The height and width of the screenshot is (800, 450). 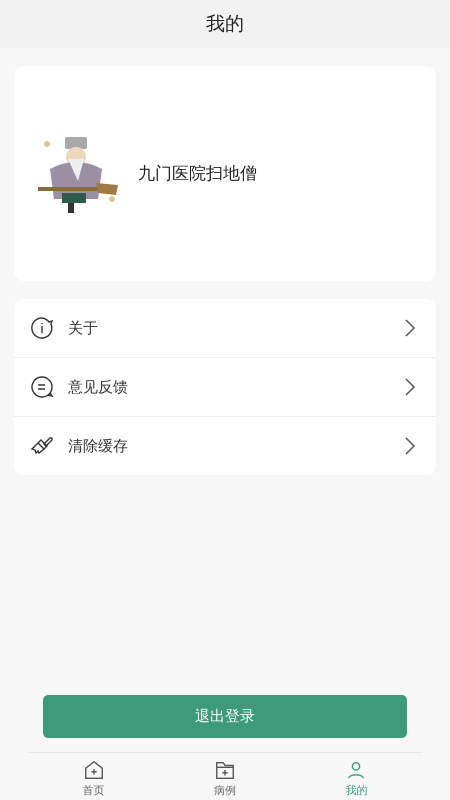 I want to click on home-icon, so click(x=93, y=770).